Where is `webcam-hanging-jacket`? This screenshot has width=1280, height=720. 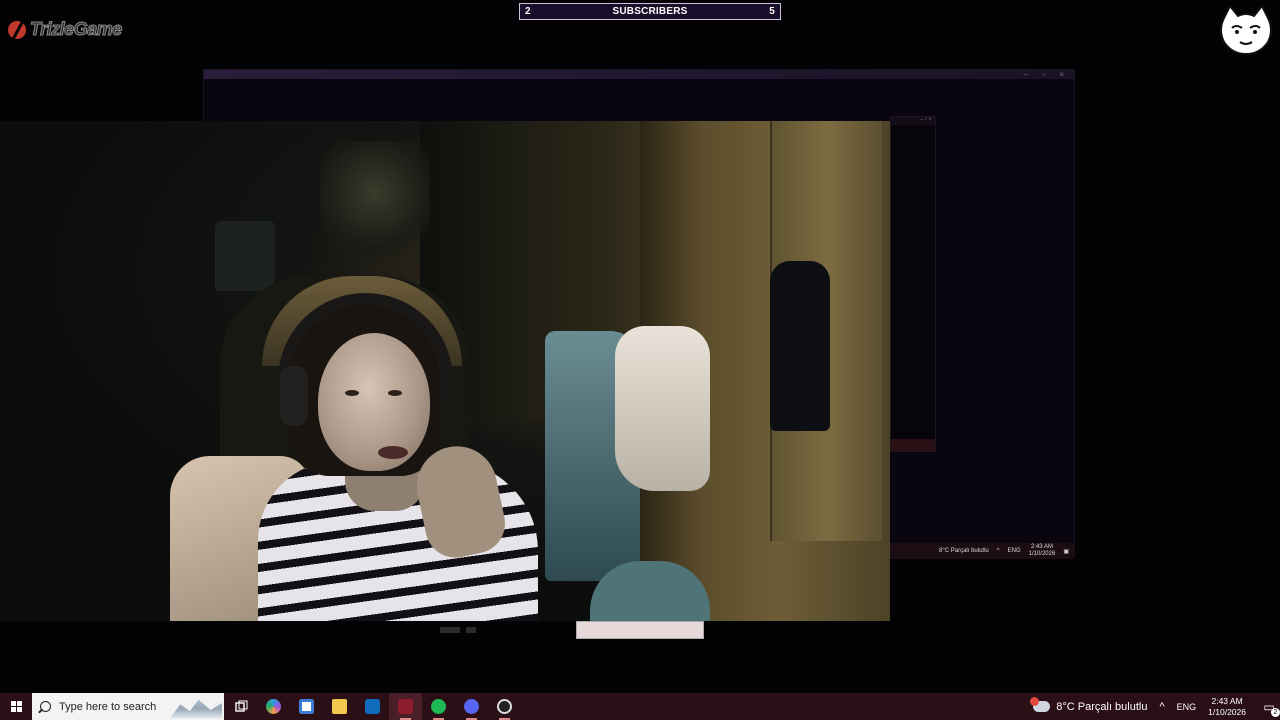
webcam-hanging-jacket is located at coordinates (800, 346).